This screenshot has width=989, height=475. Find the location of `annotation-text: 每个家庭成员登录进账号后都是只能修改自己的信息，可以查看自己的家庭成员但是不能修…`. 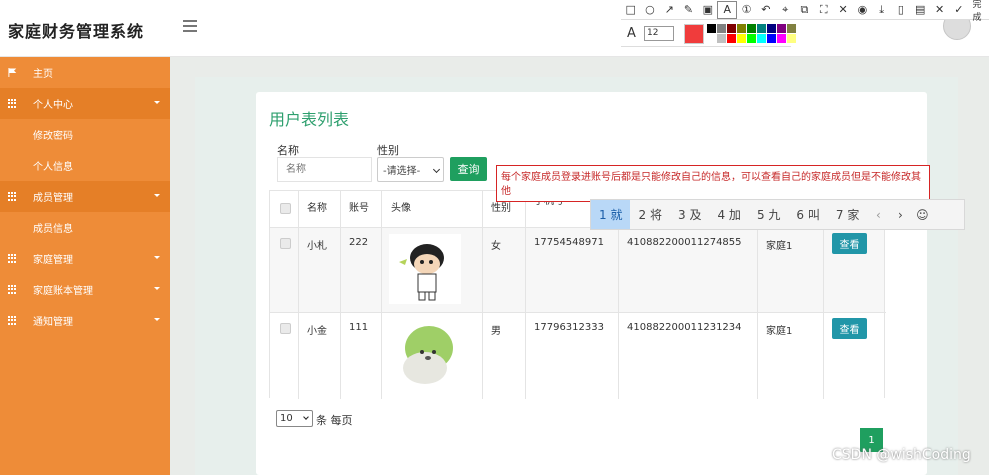

annotation-text: 每个家庭成员登录进账号后都是只能修改自己的信息，可以查看自己的家庭成员但是不能修… is located at coordinates (711, 184).